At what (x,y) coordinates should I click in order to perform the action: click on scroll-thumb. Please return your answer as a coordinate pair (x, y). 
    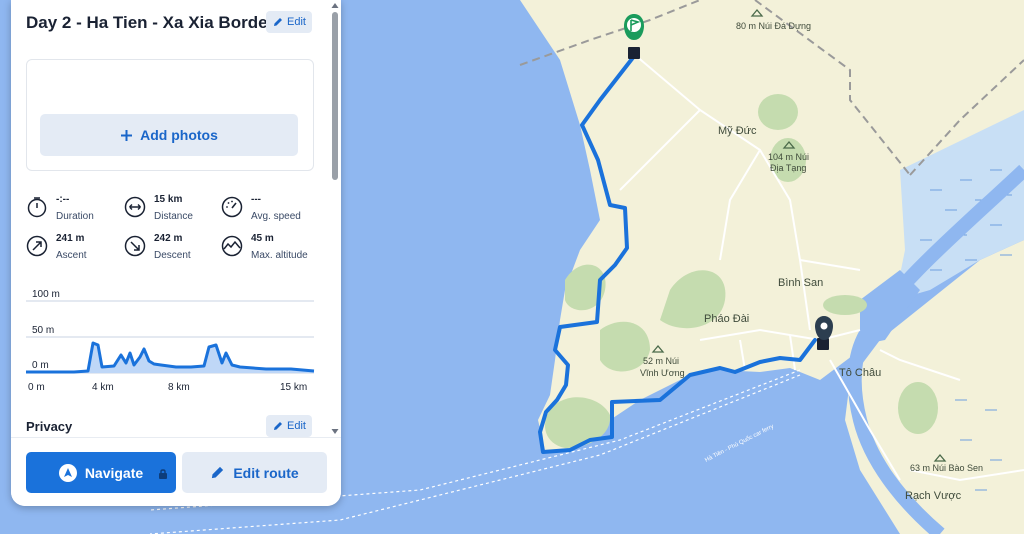
    Looking at the image, I should click on (335, 96).